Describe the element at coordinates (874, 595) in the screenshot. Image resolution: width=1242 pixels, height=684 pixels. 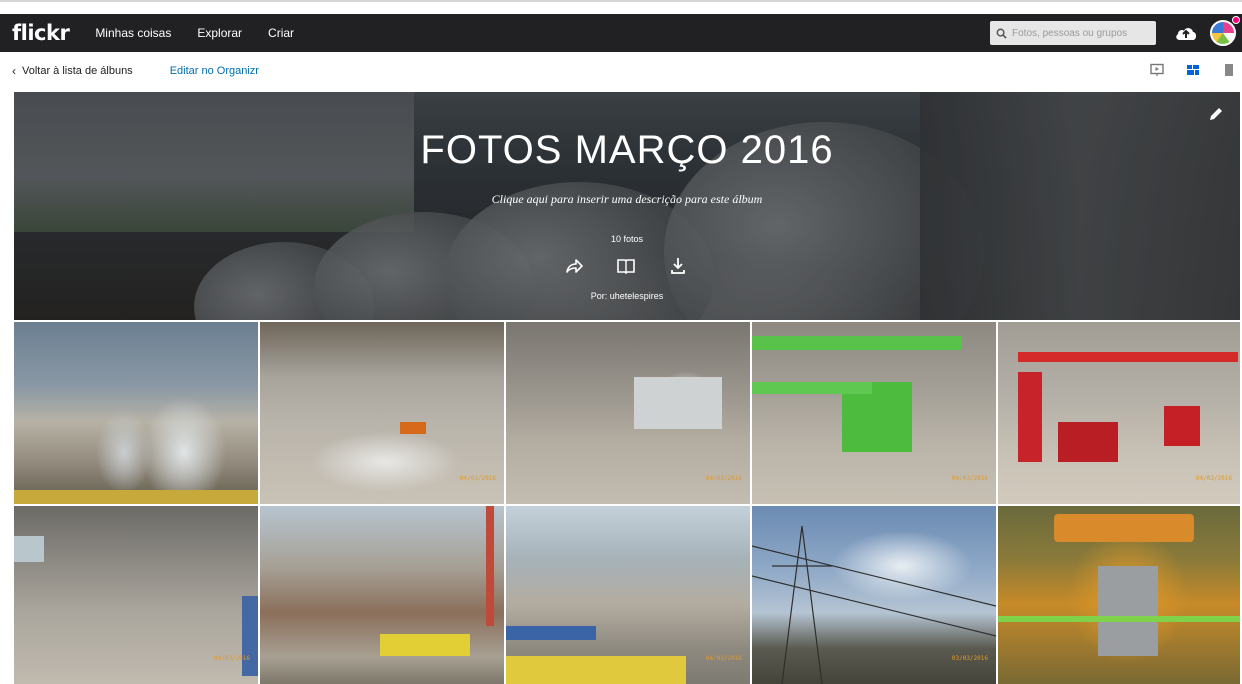
I see `photo-thumbnail: 03/03/2016` at that location.